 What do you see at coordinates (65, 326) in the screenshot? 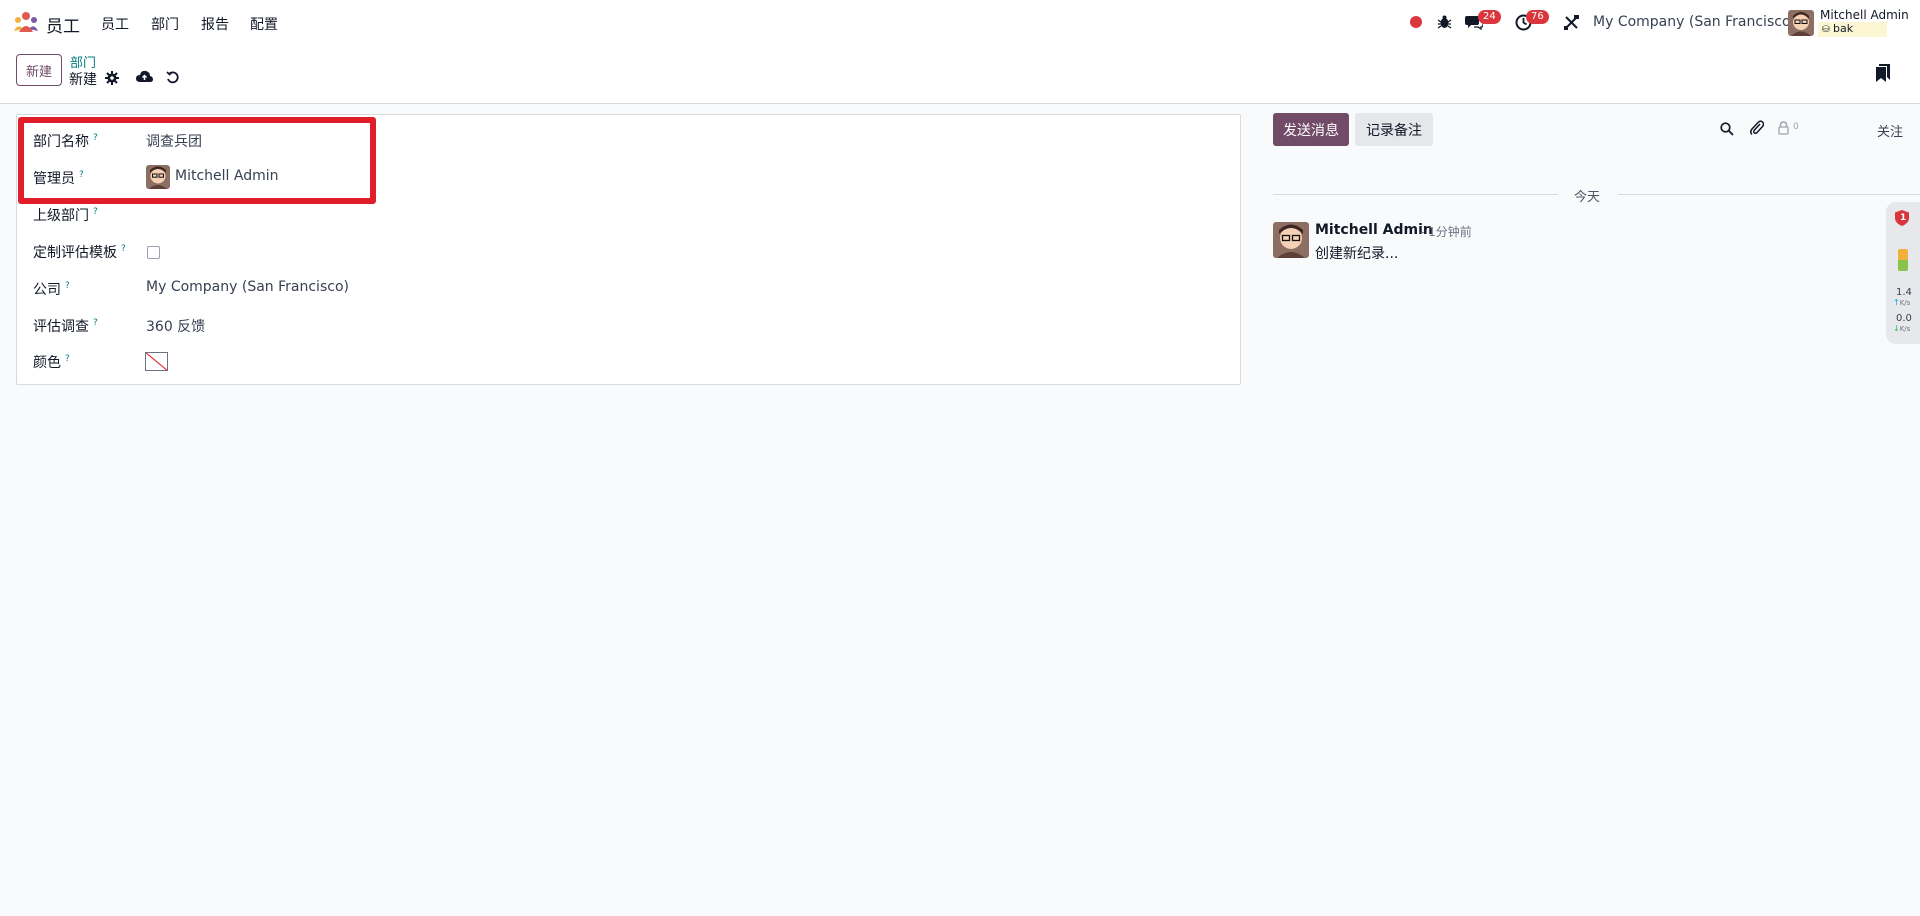
I see `field-label: 评估调查?` at bounding box center [65, 326].